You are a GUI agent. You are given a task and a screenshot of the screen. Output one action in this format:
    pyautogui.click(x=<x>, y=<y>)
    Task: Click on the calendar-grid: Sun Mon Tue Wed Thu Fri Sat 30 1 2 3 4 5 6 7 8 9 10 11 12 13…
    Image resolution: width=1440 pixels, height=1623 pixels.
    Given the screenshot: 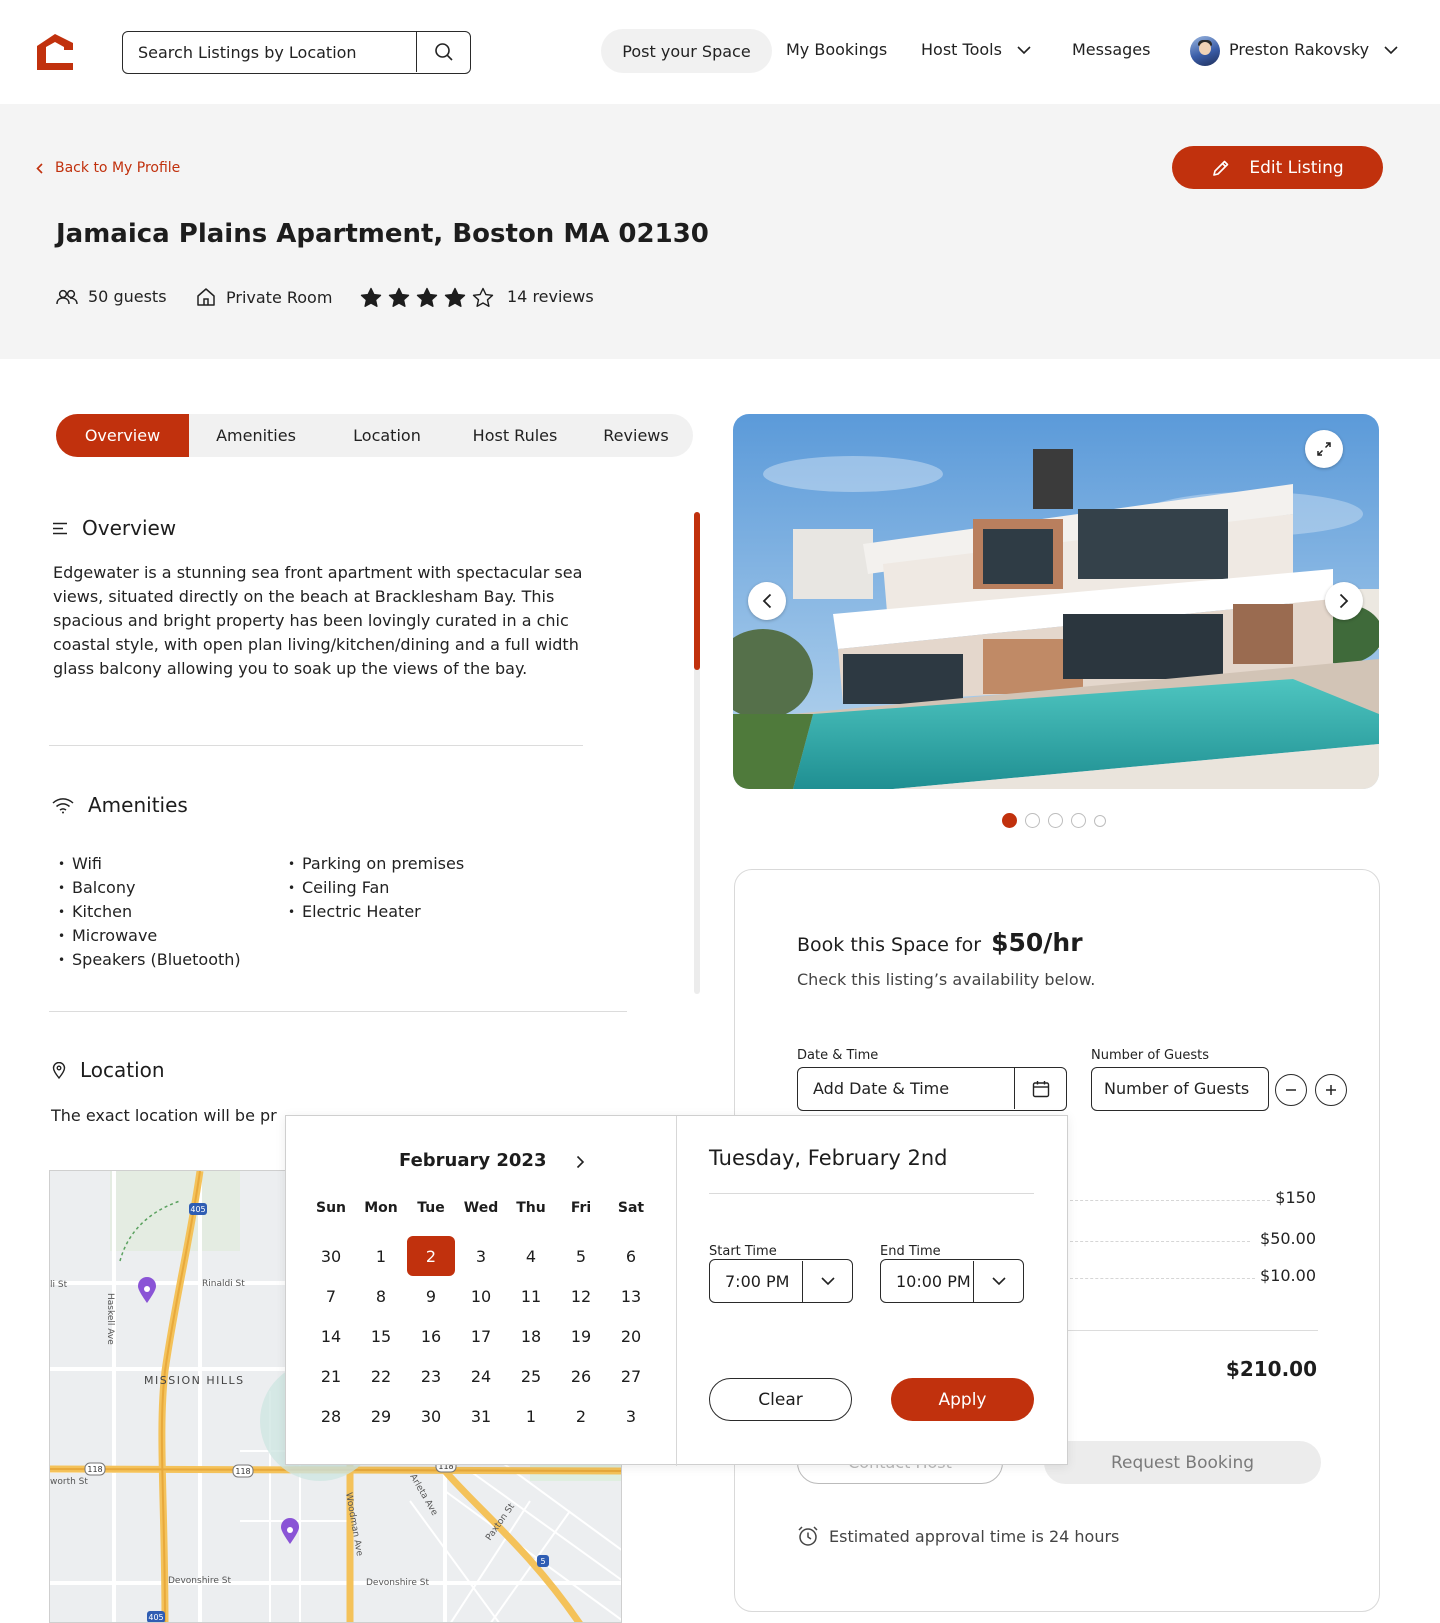 What is the action you would take?
    pyautogui.click(x=481, y=1316)
    